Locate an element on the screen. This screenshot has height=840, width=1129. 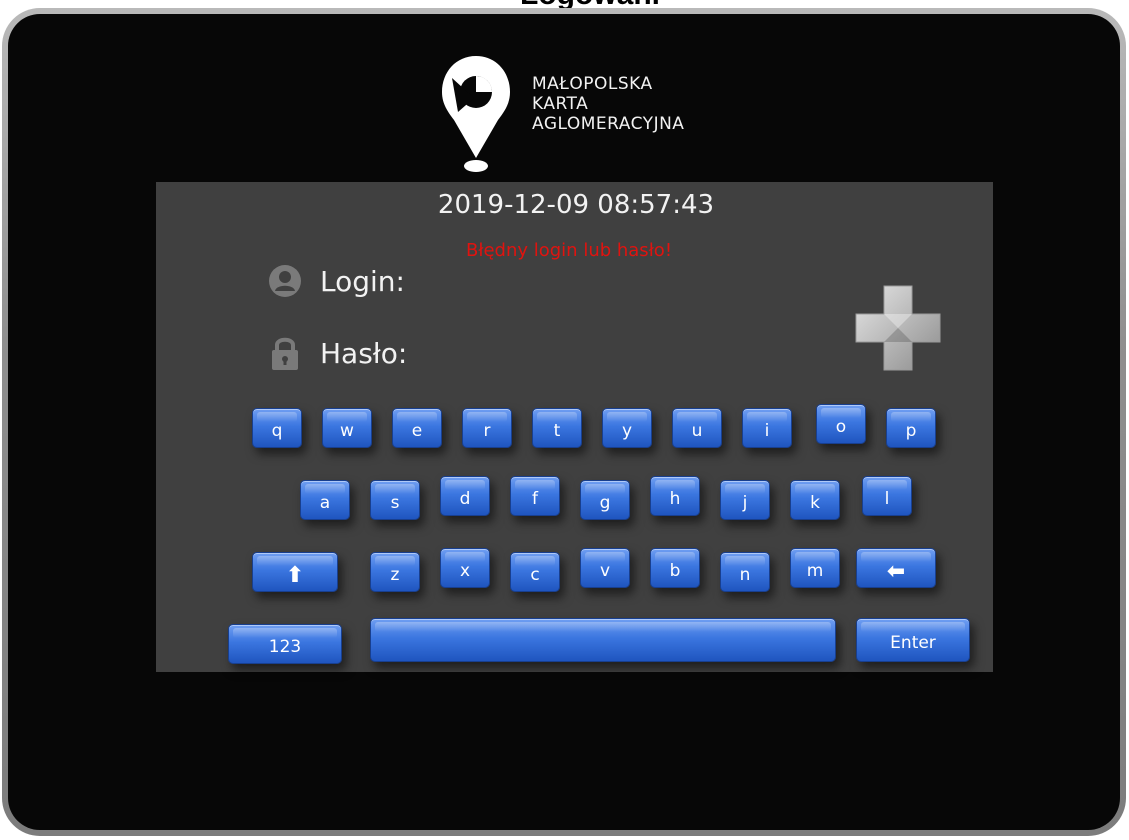
key-v: v is located at coordinates (605, 568).